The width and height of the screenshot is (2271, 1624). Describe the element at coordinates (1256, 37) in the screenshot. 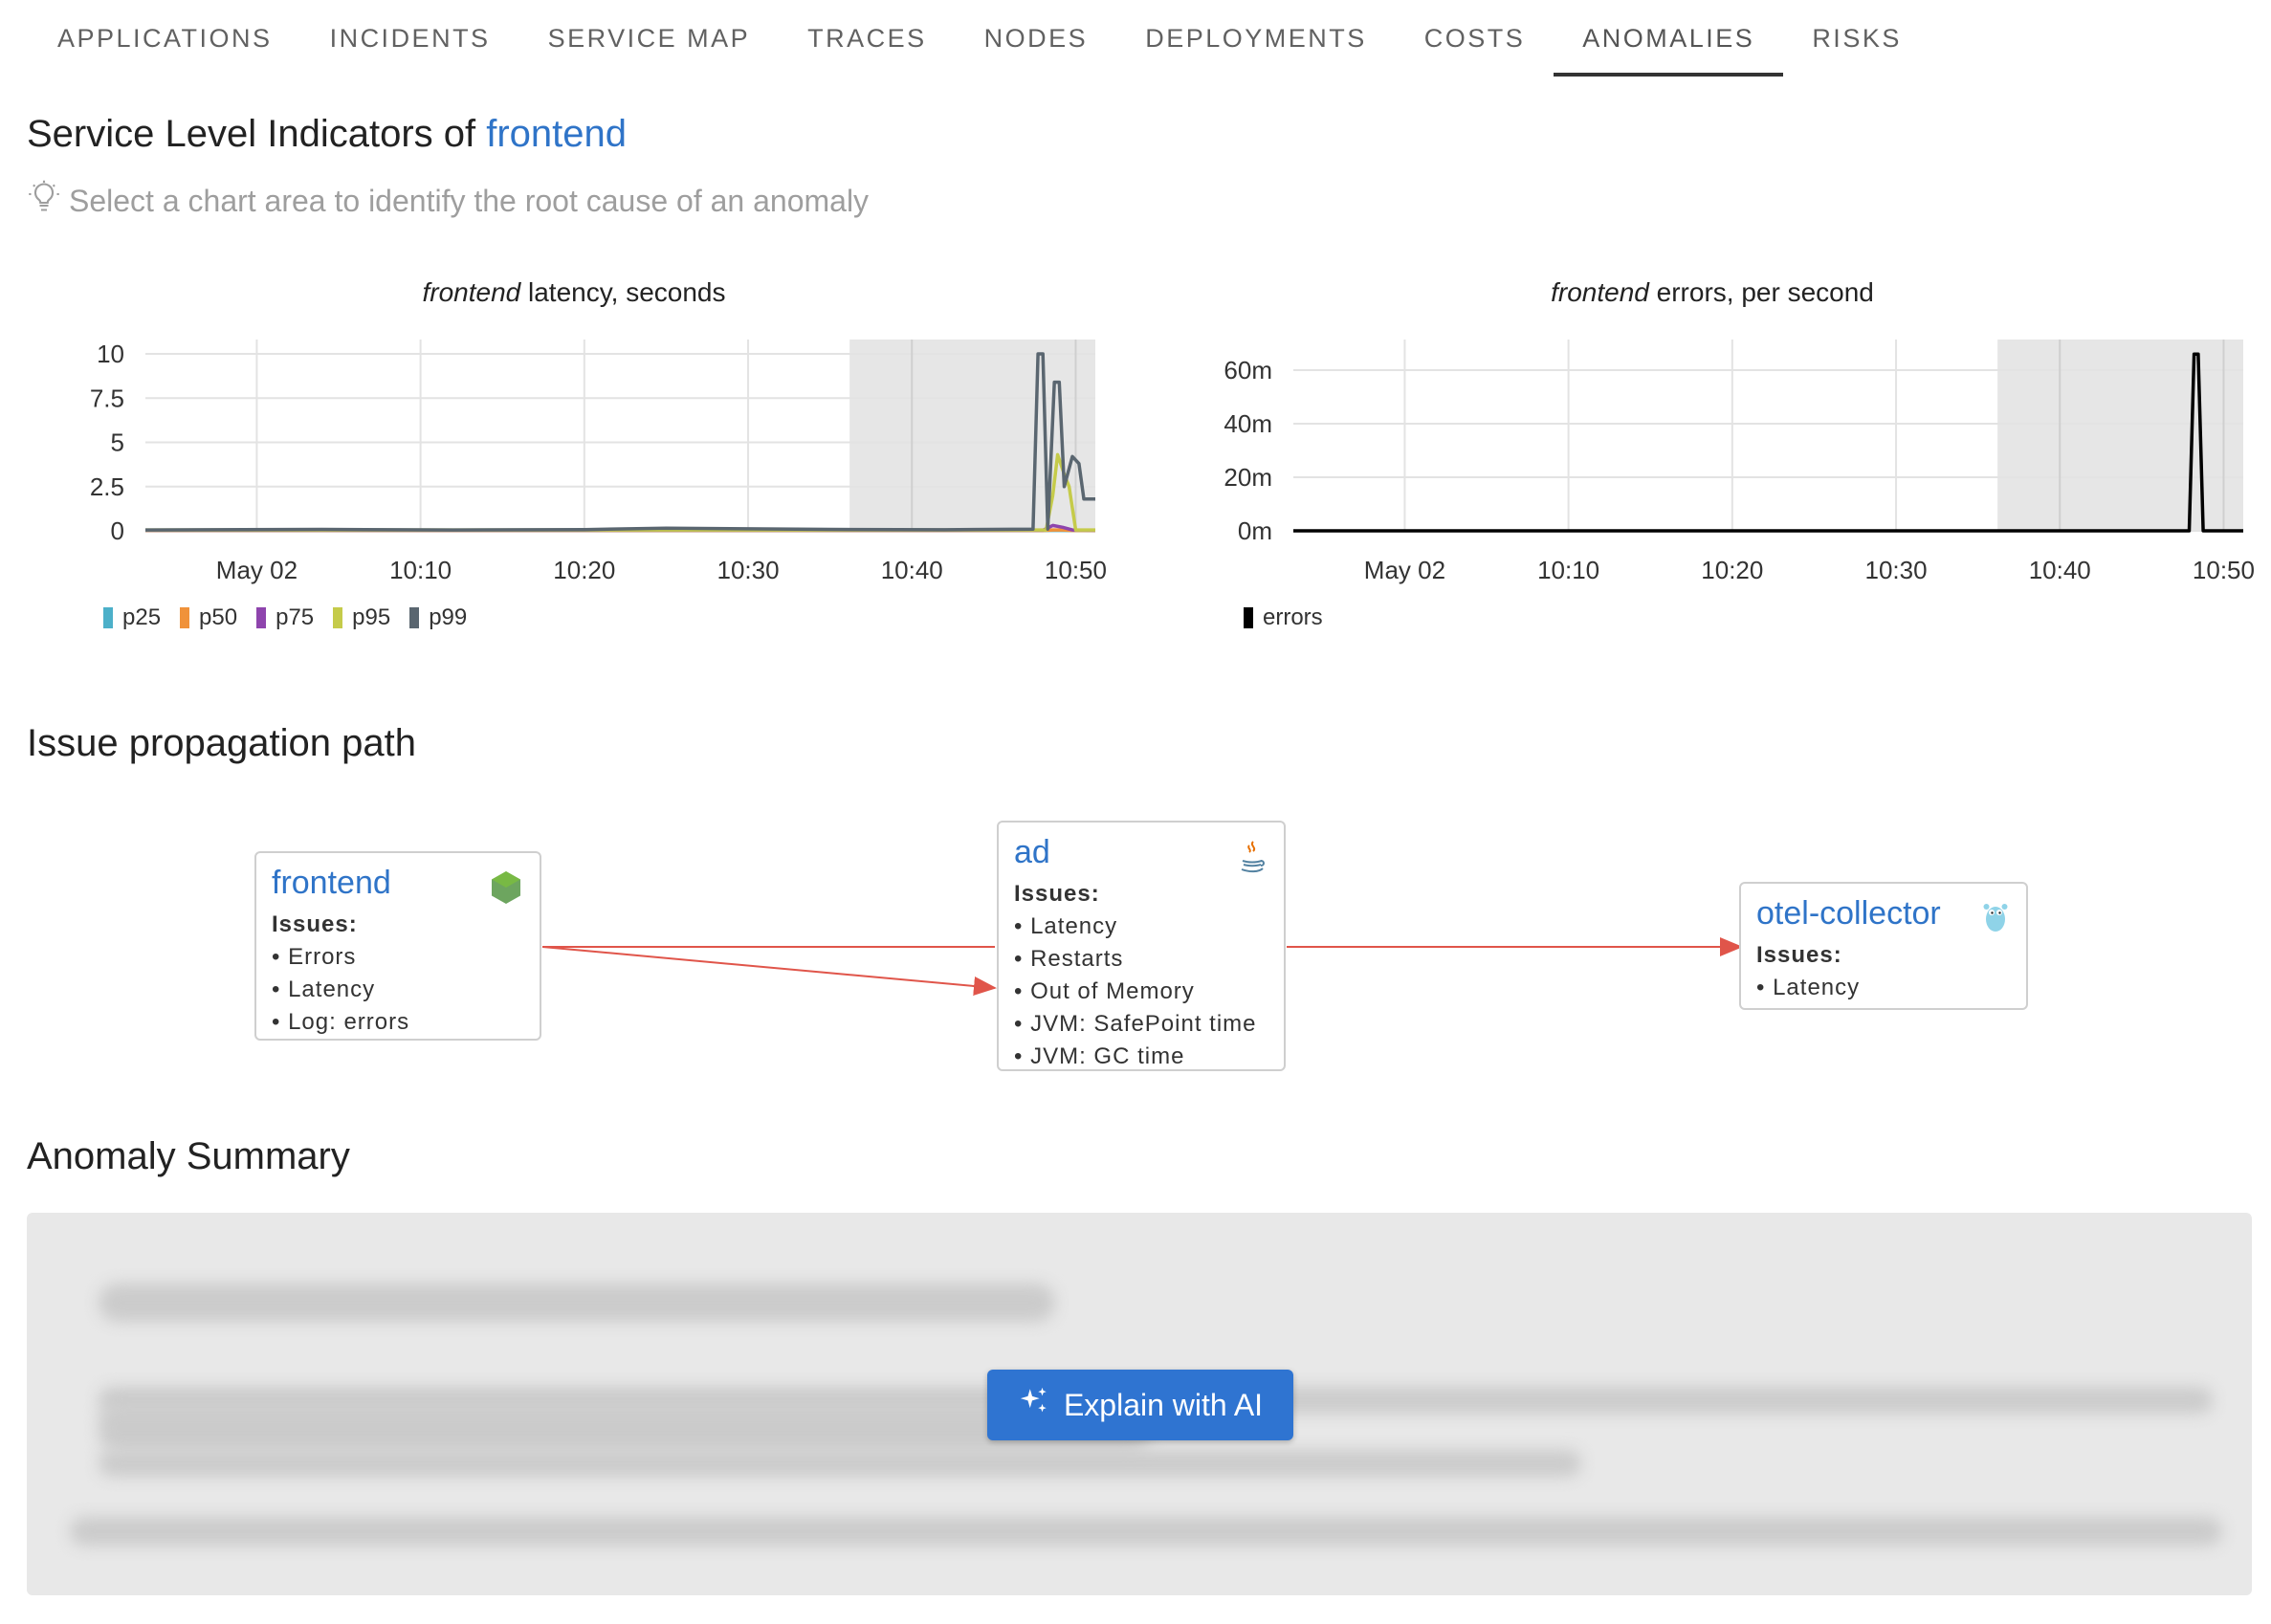

I see `tab-deployments: DEPLOYMENTS` at that location.